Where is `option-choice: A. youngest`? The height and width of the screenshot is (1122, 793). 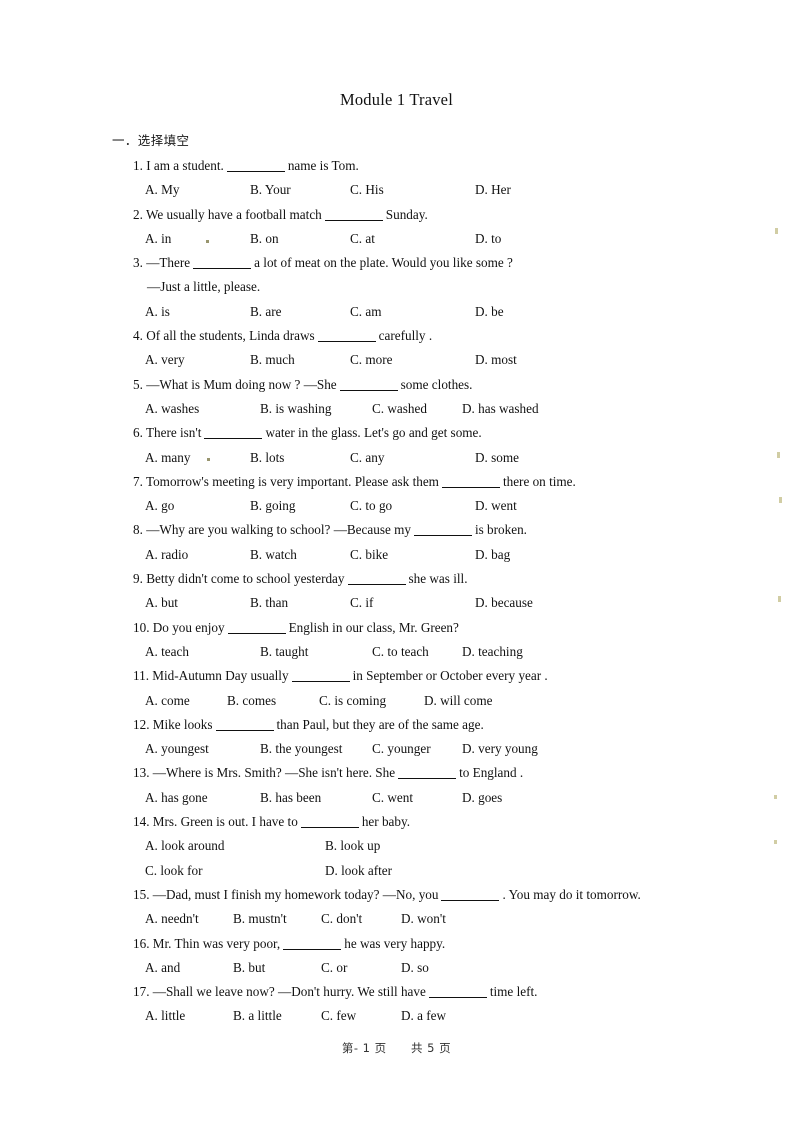
option-choice: A. youngest is located at coordinates (202, 749).